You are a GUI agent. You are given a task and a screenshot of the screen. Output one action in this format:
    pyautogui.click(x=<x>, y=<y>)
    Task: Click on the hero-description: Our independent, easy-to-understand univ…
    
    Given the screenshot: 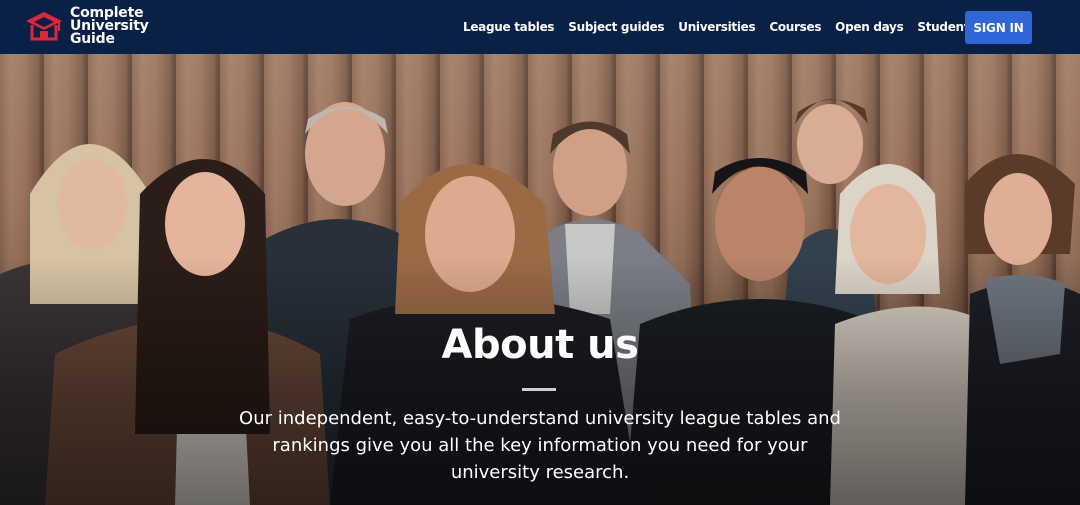 What is the action you would take?
    pyautogui.click(x=540, y=445)
    